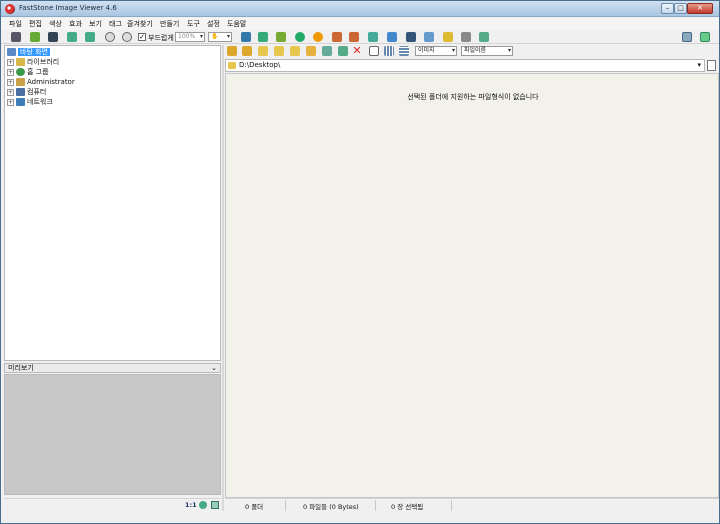 The width and height of the screenshot is (720, 524). What do you see at coordinates (187, 36) in the screenshot?
I see `zoom-select-value: 100%` at bounding box center [187, 36].